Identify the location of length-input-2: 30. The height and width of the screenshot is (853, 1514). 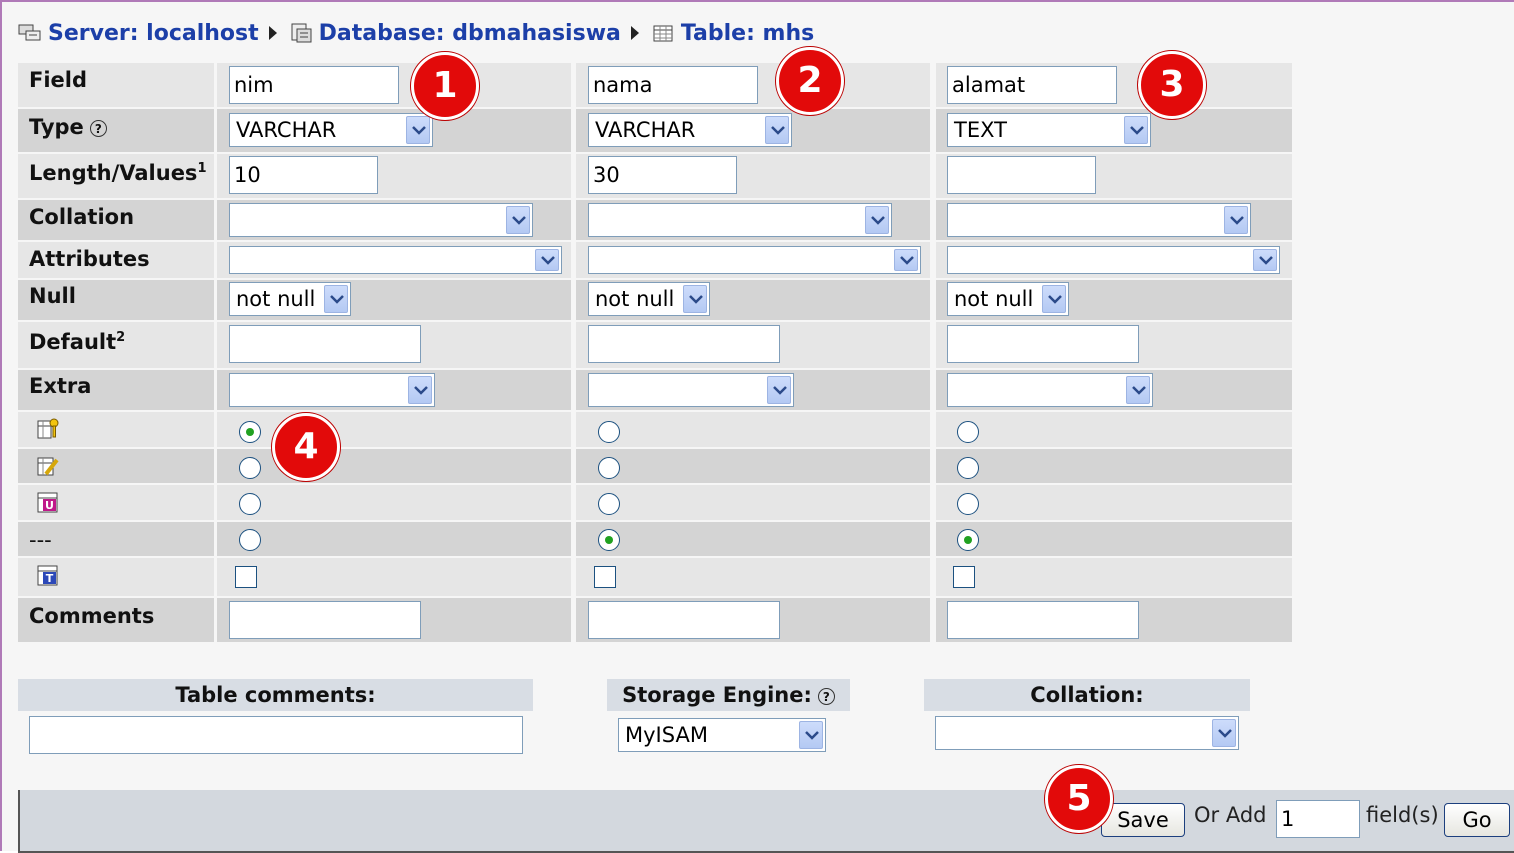
(662, 175).